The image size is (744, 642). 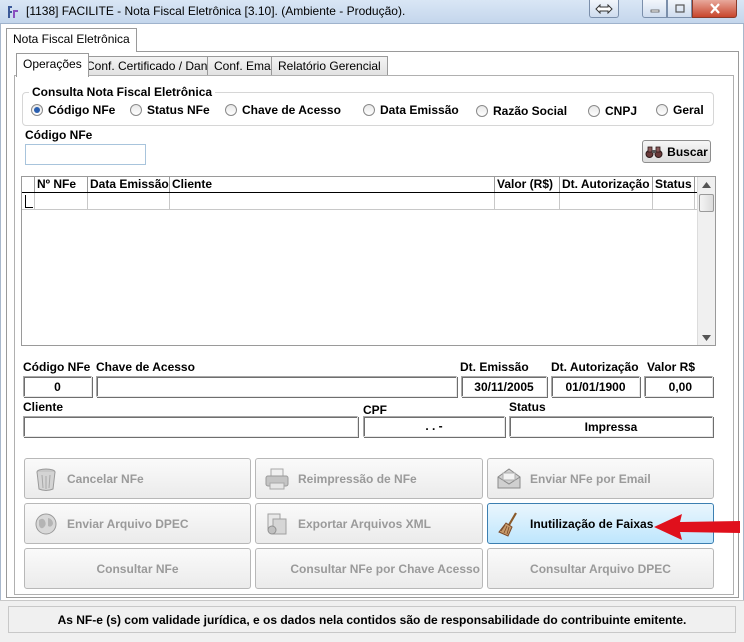 I want to click on tab-label: Relatório Gerencial, so click(x=329, y=66).